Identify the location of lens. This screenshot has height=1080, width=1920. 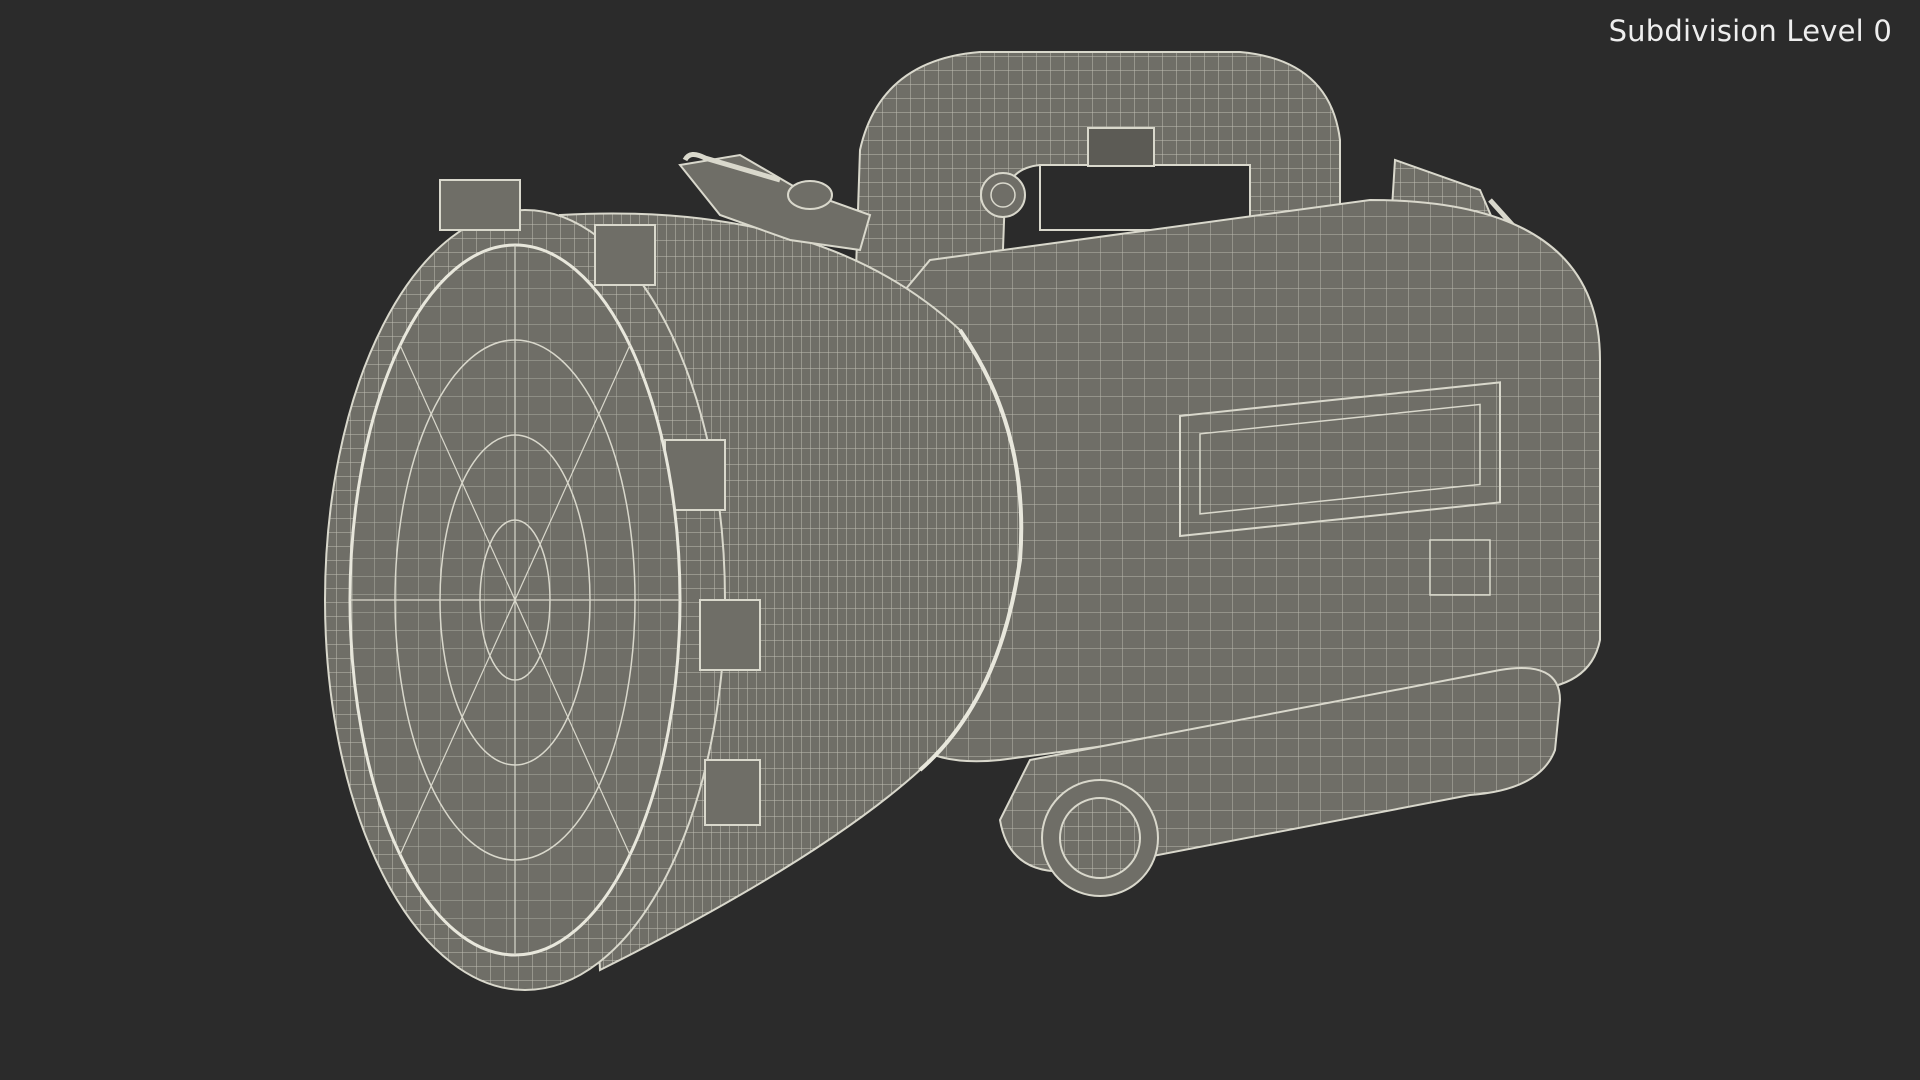
(515, 600).